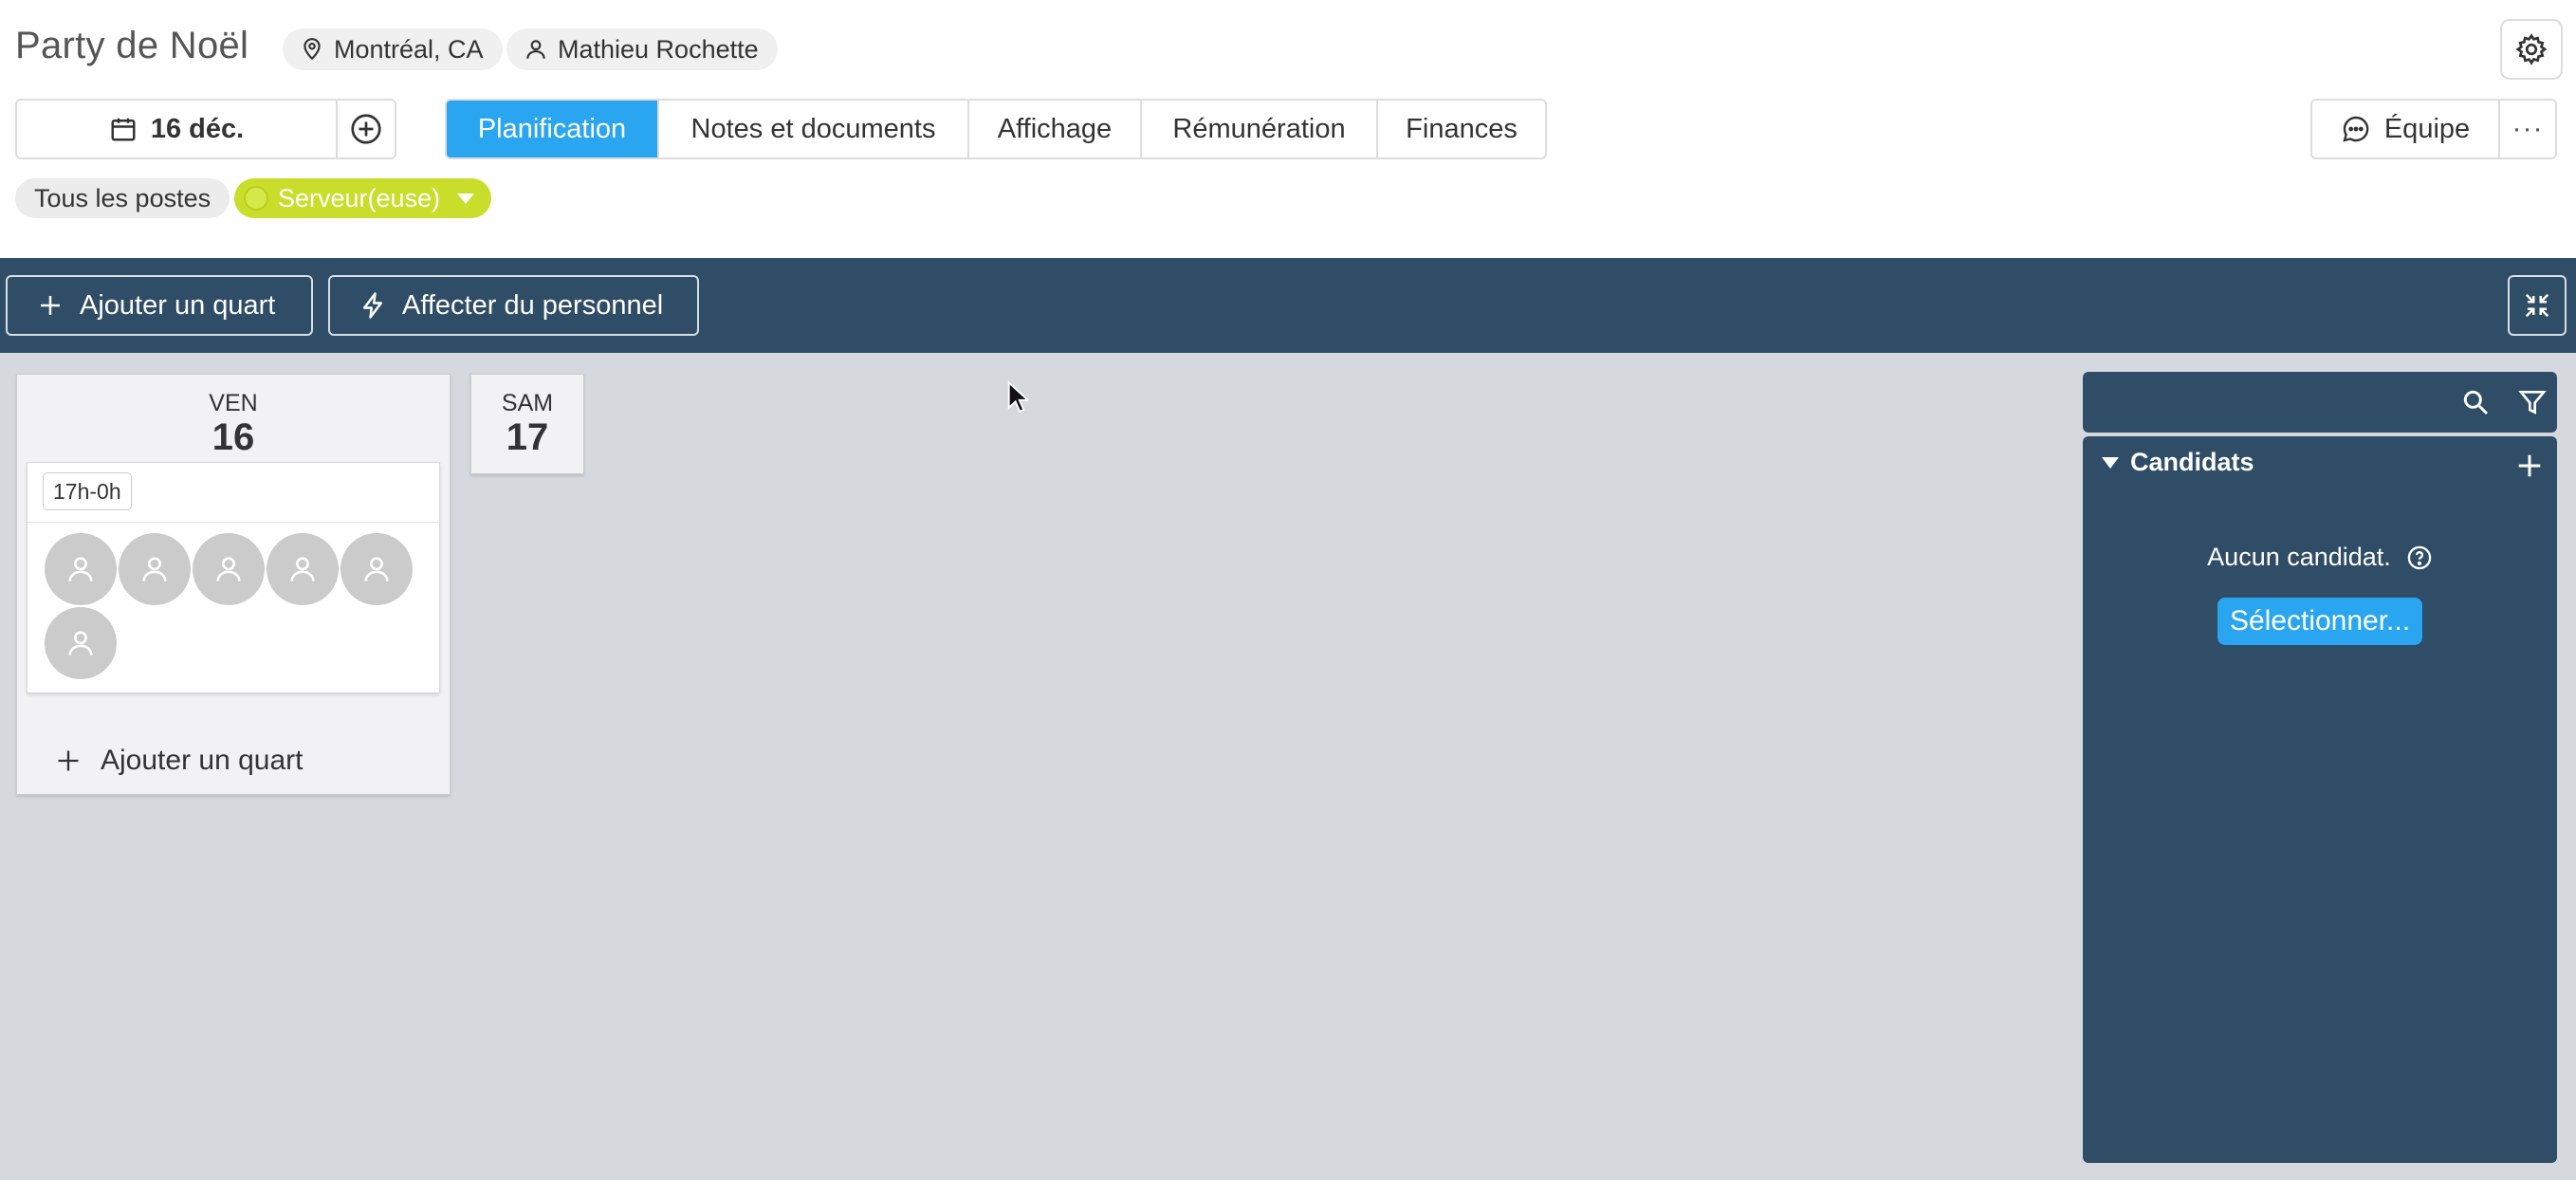  What do you see at coordinates (535, 49) in the screenshot?
I see `user-icon` at bounding box center [535, 49].